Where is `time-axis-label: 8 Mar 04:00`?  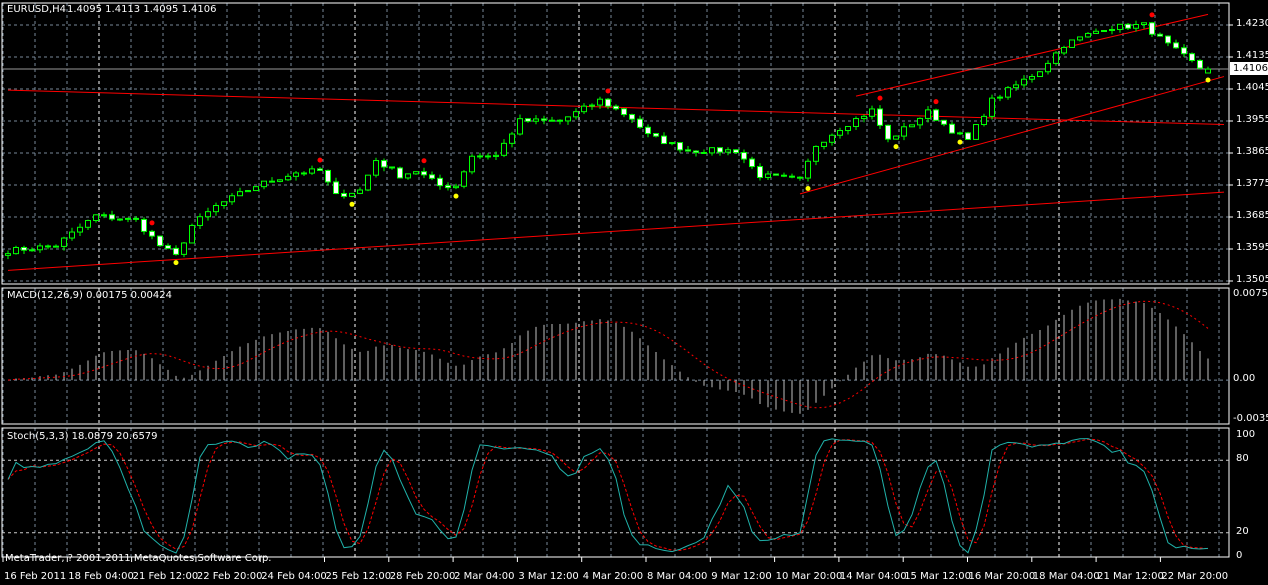 time-axis-label: 8 Mar 04:00 is located at coordinates (677, 576).